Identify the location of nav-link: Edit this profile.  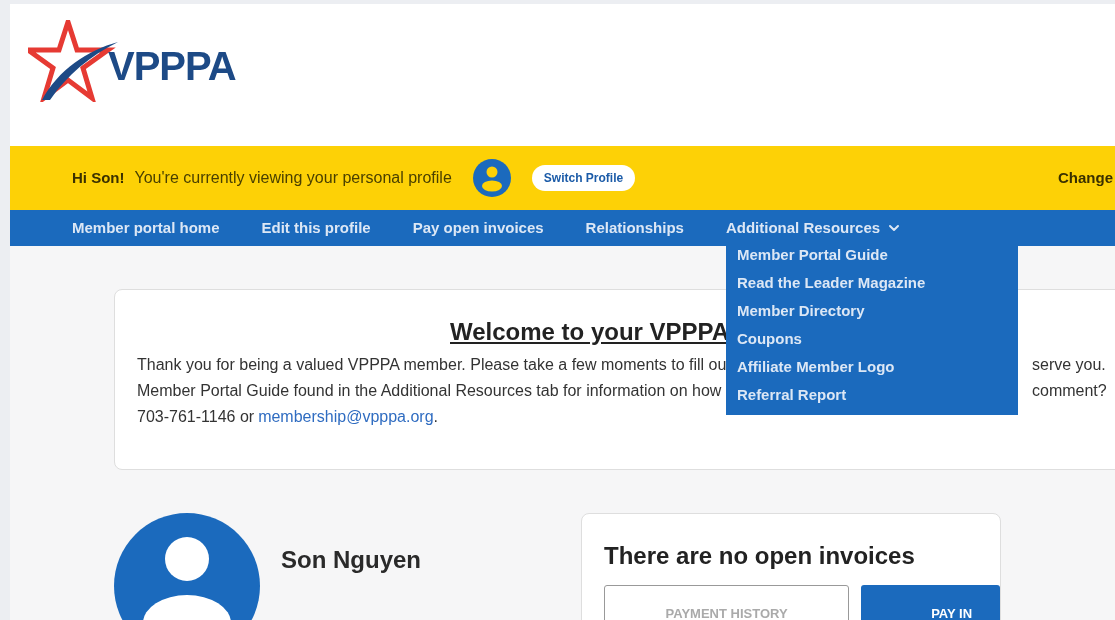
(316, 228).